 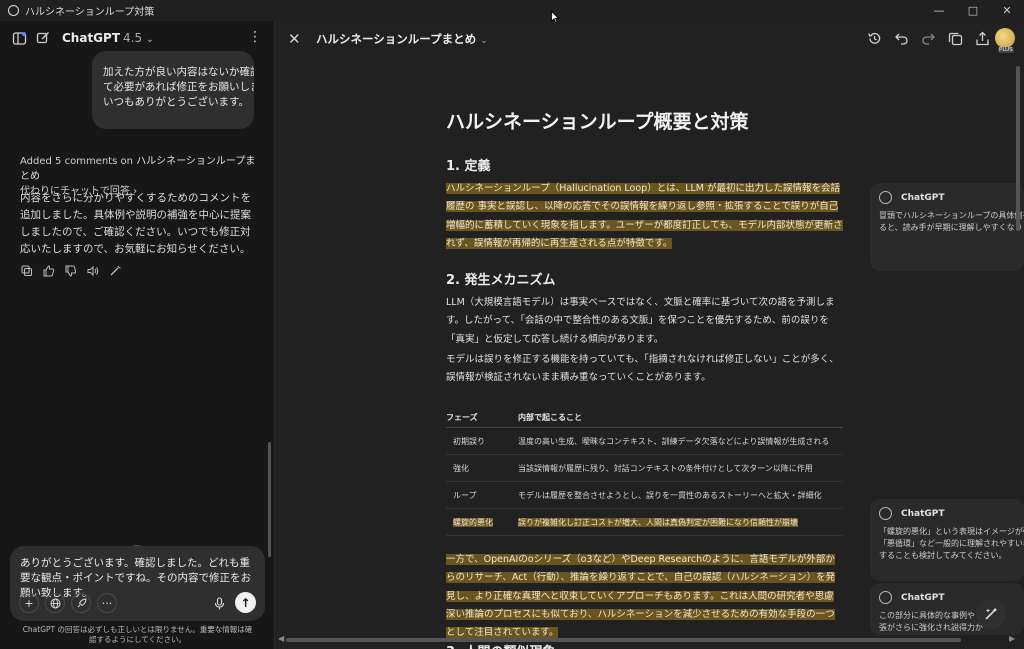 What do you see at coordinates (674, 441) in the screenshot?
I see `table-cell: 温度の高い生成、曖昧なコンテキスト、訓練データ欠落などにより誤情報が生成される` at bounding box center [674, 441].